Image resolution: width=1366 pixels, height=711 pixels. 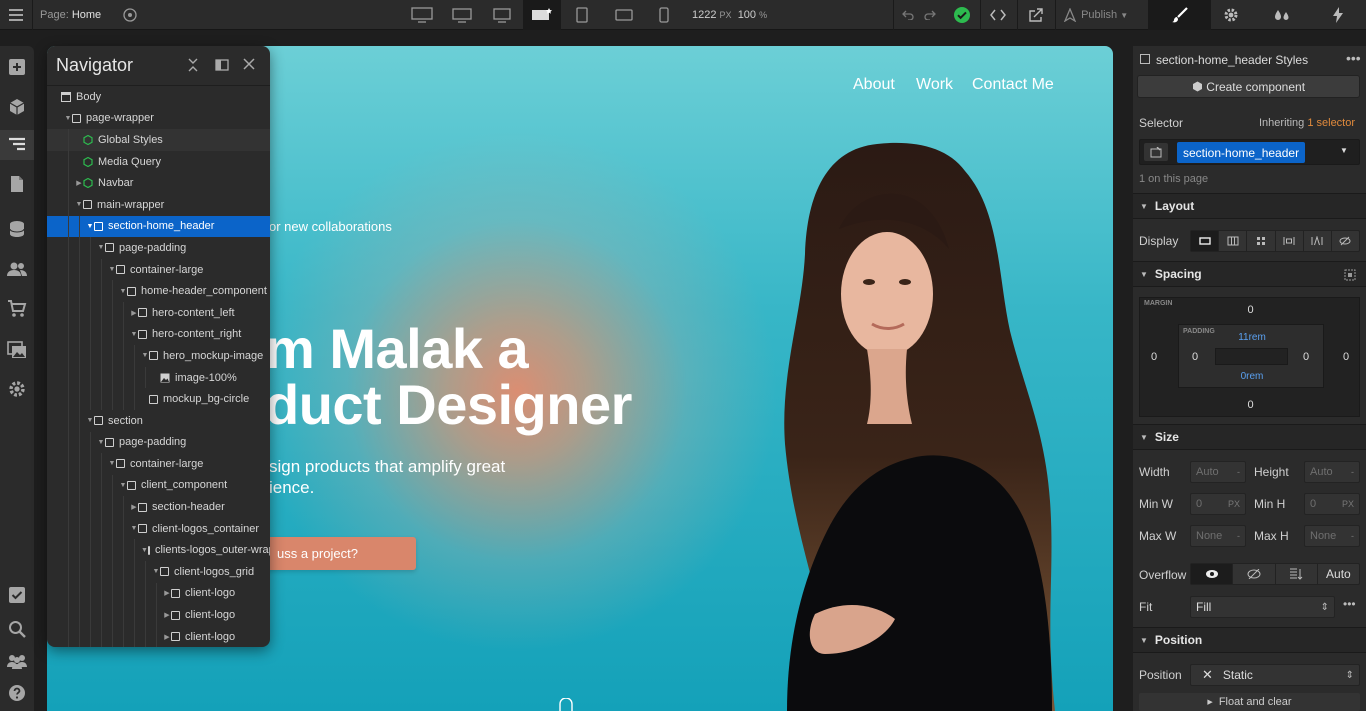 What do you see at coordinates (998, 15) in the screenshot?
I see `code-export-icon` at bounding box center [998, 15].